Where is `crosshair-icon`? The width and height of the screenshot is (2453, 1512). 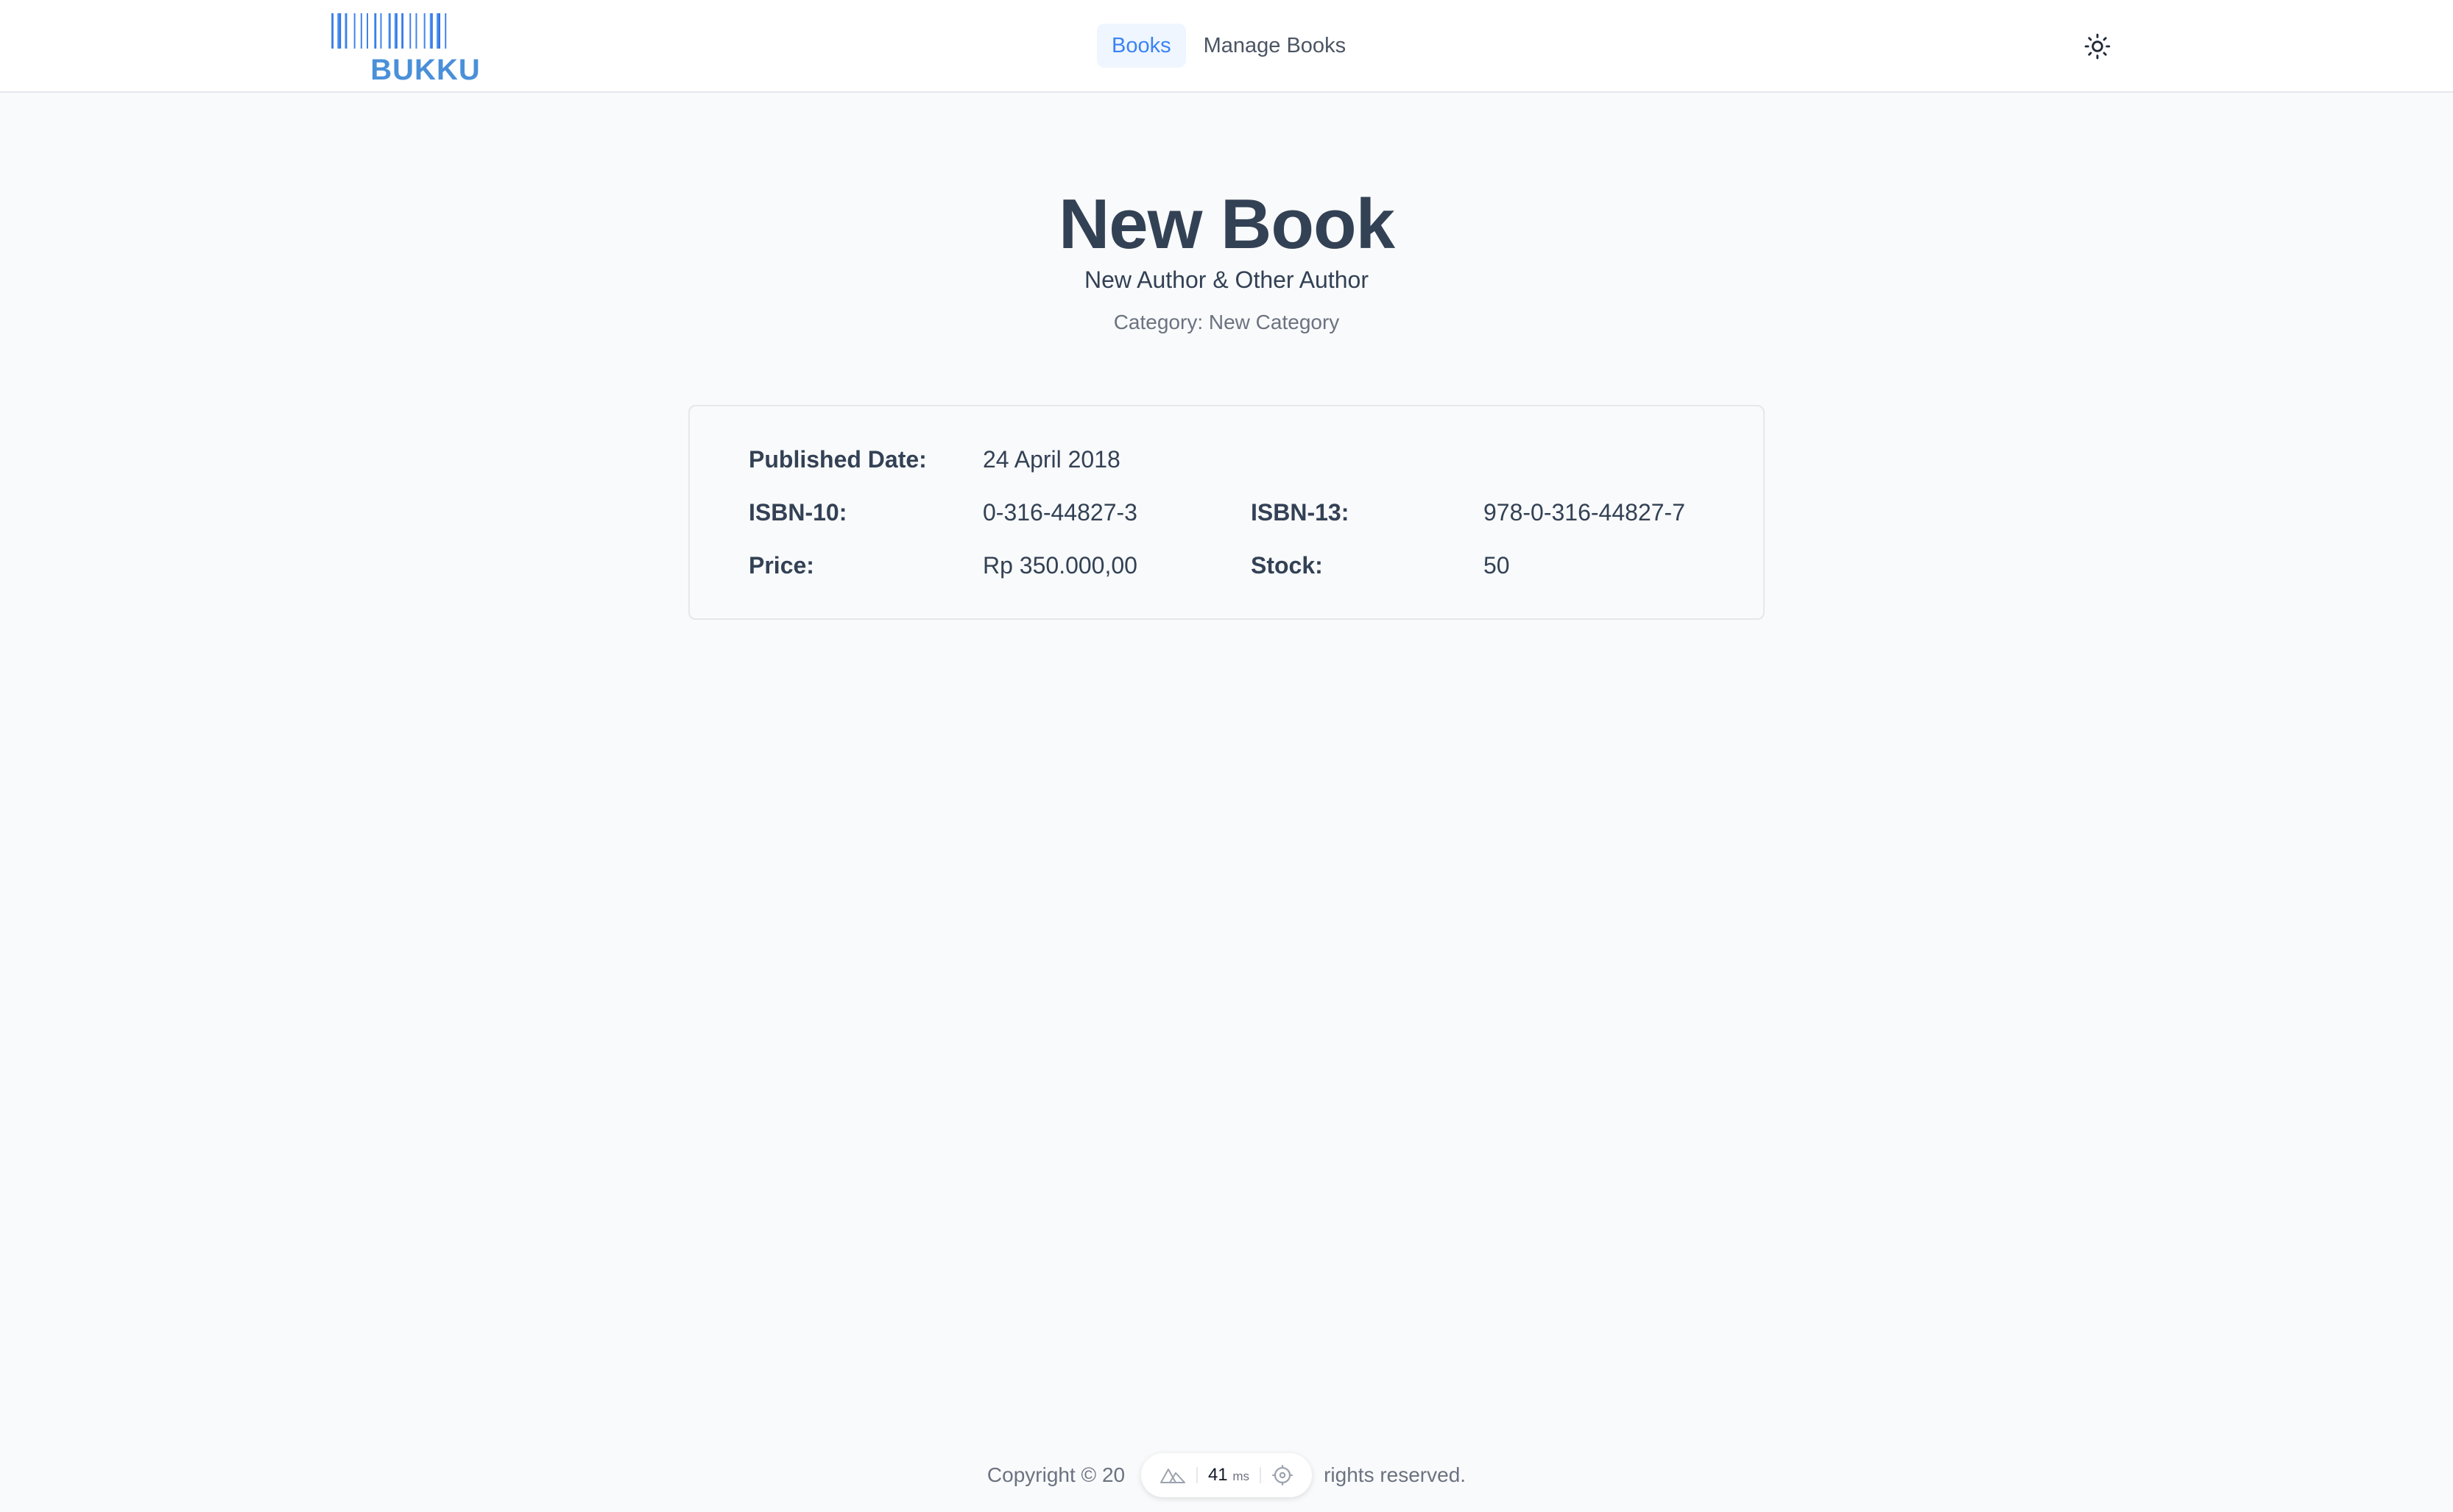 crosshair-icon is located at coordinates (1282, 1475).